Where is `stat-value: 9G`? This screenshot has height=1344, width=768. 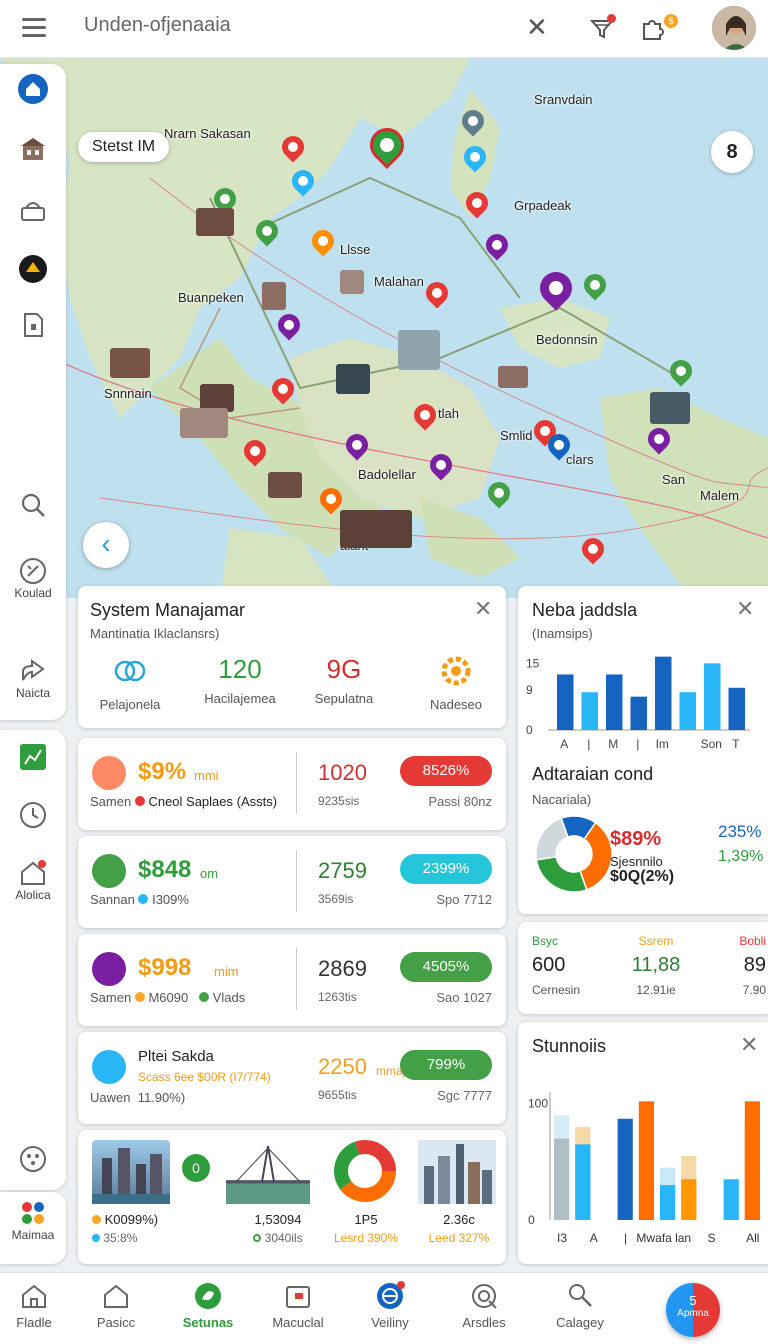
stat-value: 9G is located at coordinates (344, 669).